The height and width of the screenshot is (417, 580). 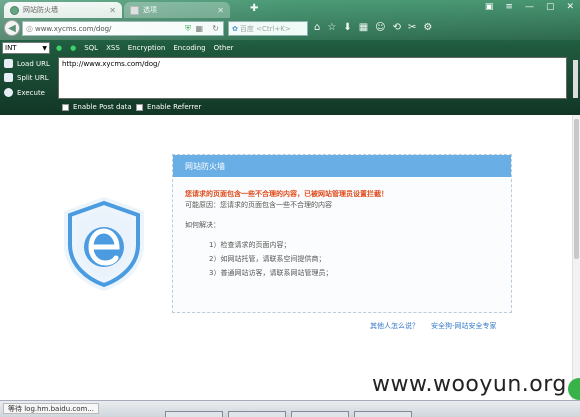 I want to click on address-text: www.xycms.com/dog/, so click(x=73, y=28).